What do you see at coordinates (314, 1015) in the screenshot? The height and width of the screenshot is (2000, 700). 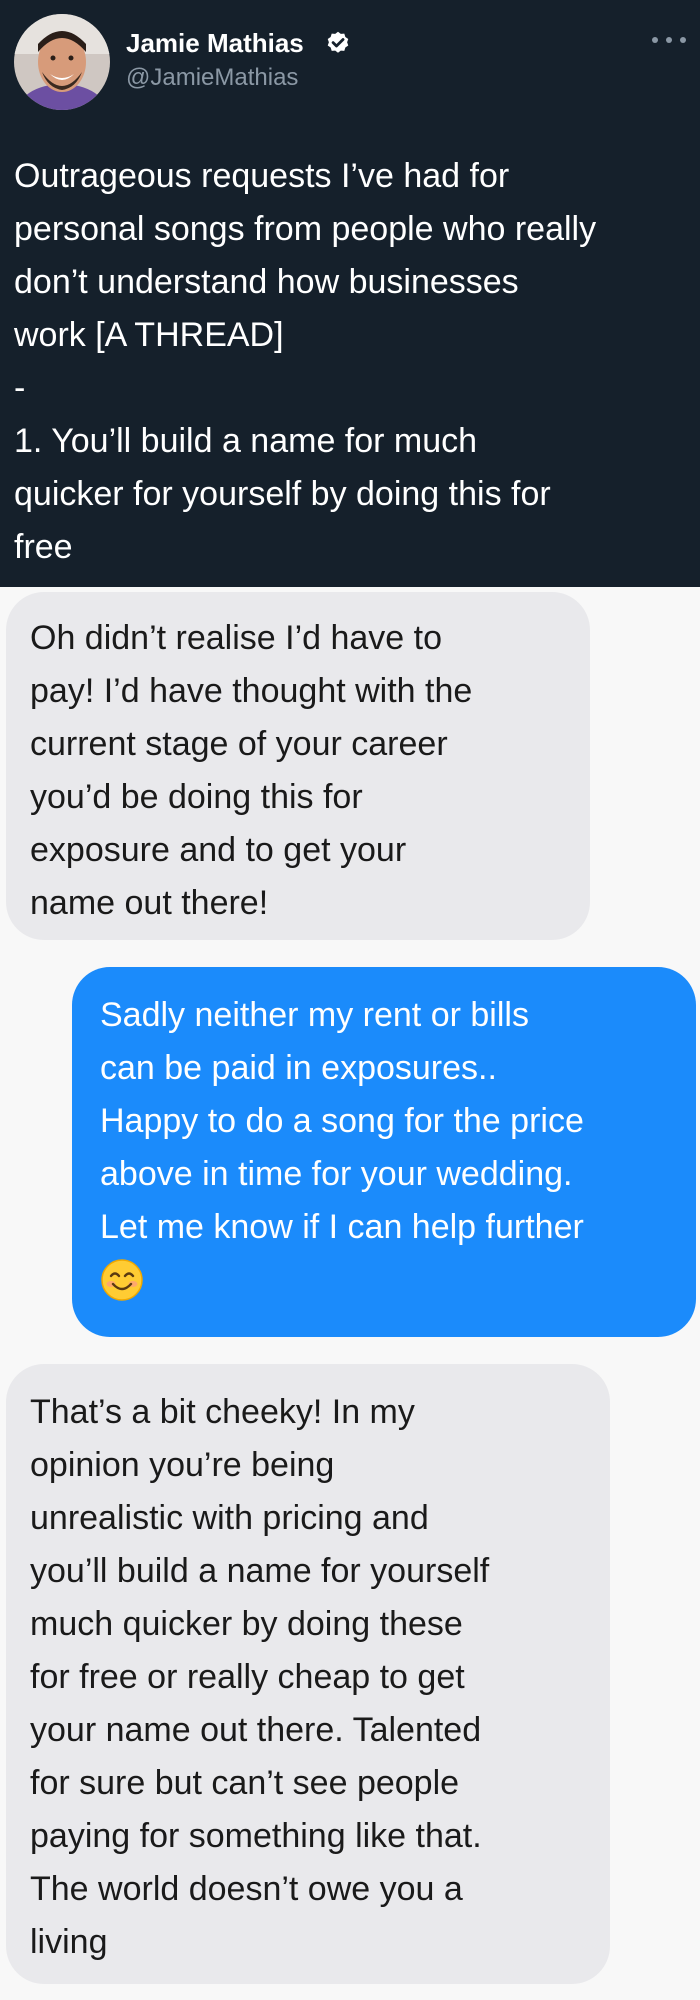 I see `message-line: Sadly neither my rent or bills` at bounding box center [314, 1015].